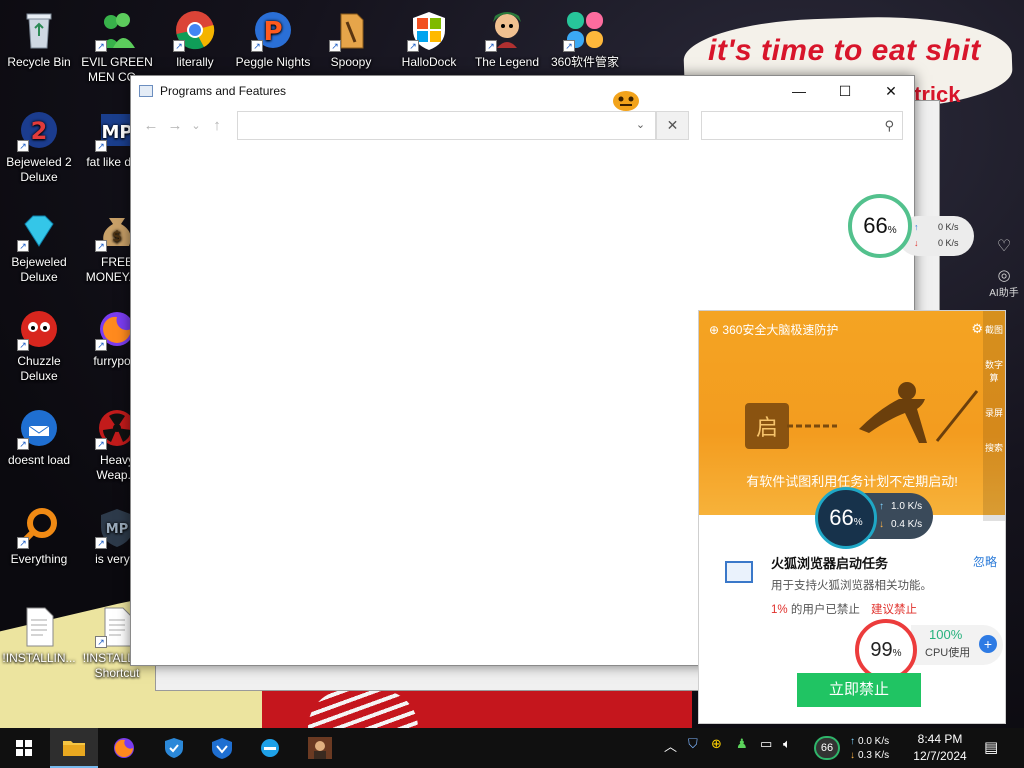  Describe the element at coordinates (693, 744) in the screenshot. I see `tray-360-guard-icon: ⛉` at that location.